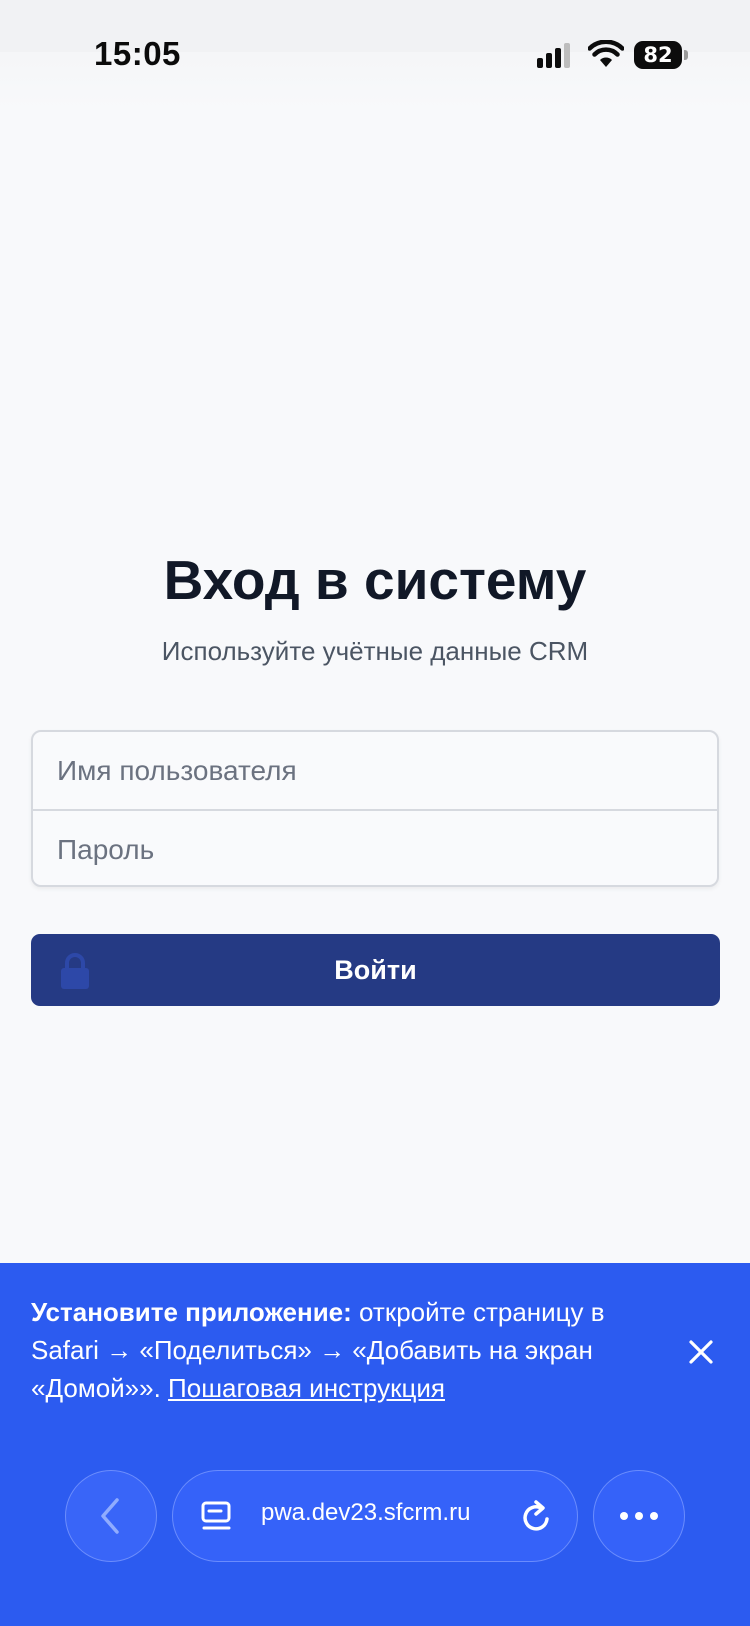  I want to click on page-subtitle: Используйте учётные данные CRM, so click(375, 651).